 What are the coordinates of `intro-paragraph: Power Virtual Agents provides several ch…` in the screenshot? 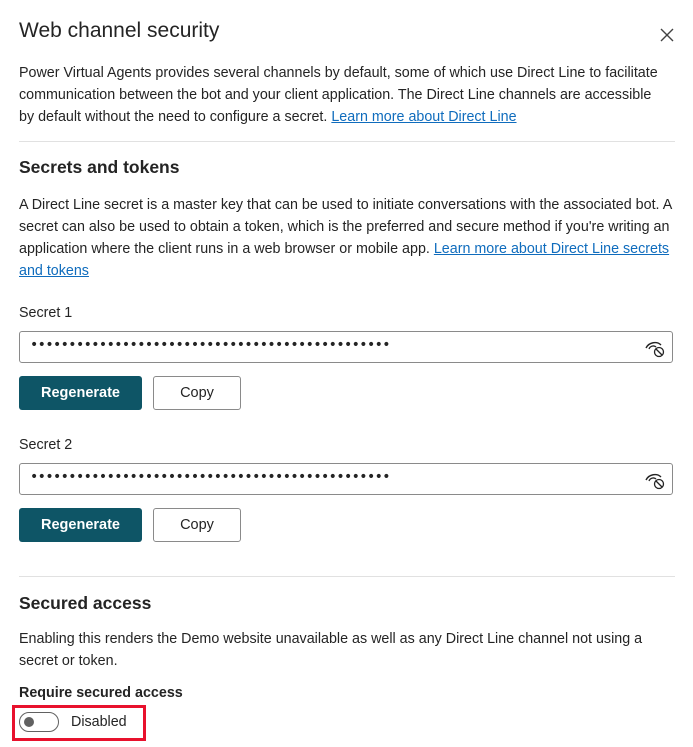 It's located at (344, 95).